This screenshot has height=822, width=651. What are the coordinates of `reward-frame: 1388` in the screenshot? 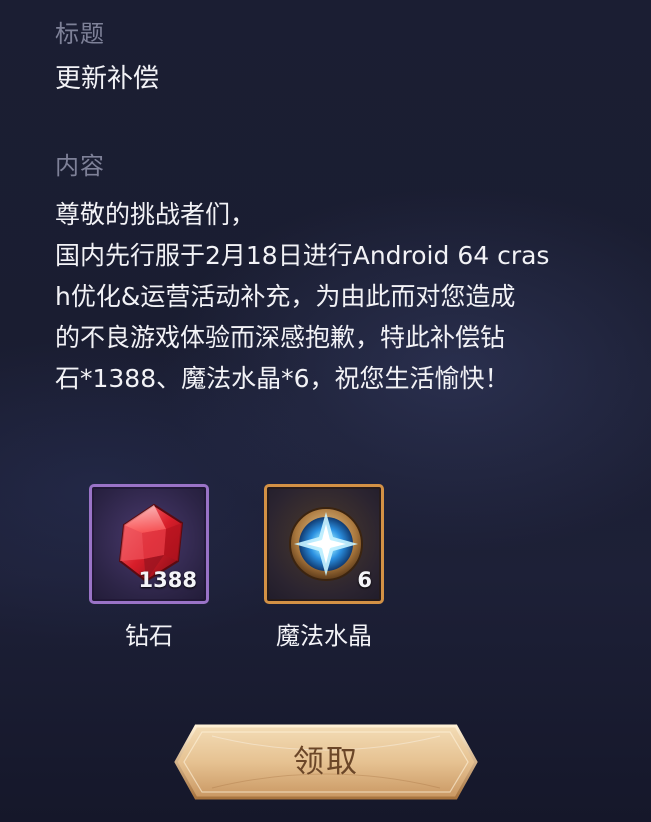 It's located at (149, 544).